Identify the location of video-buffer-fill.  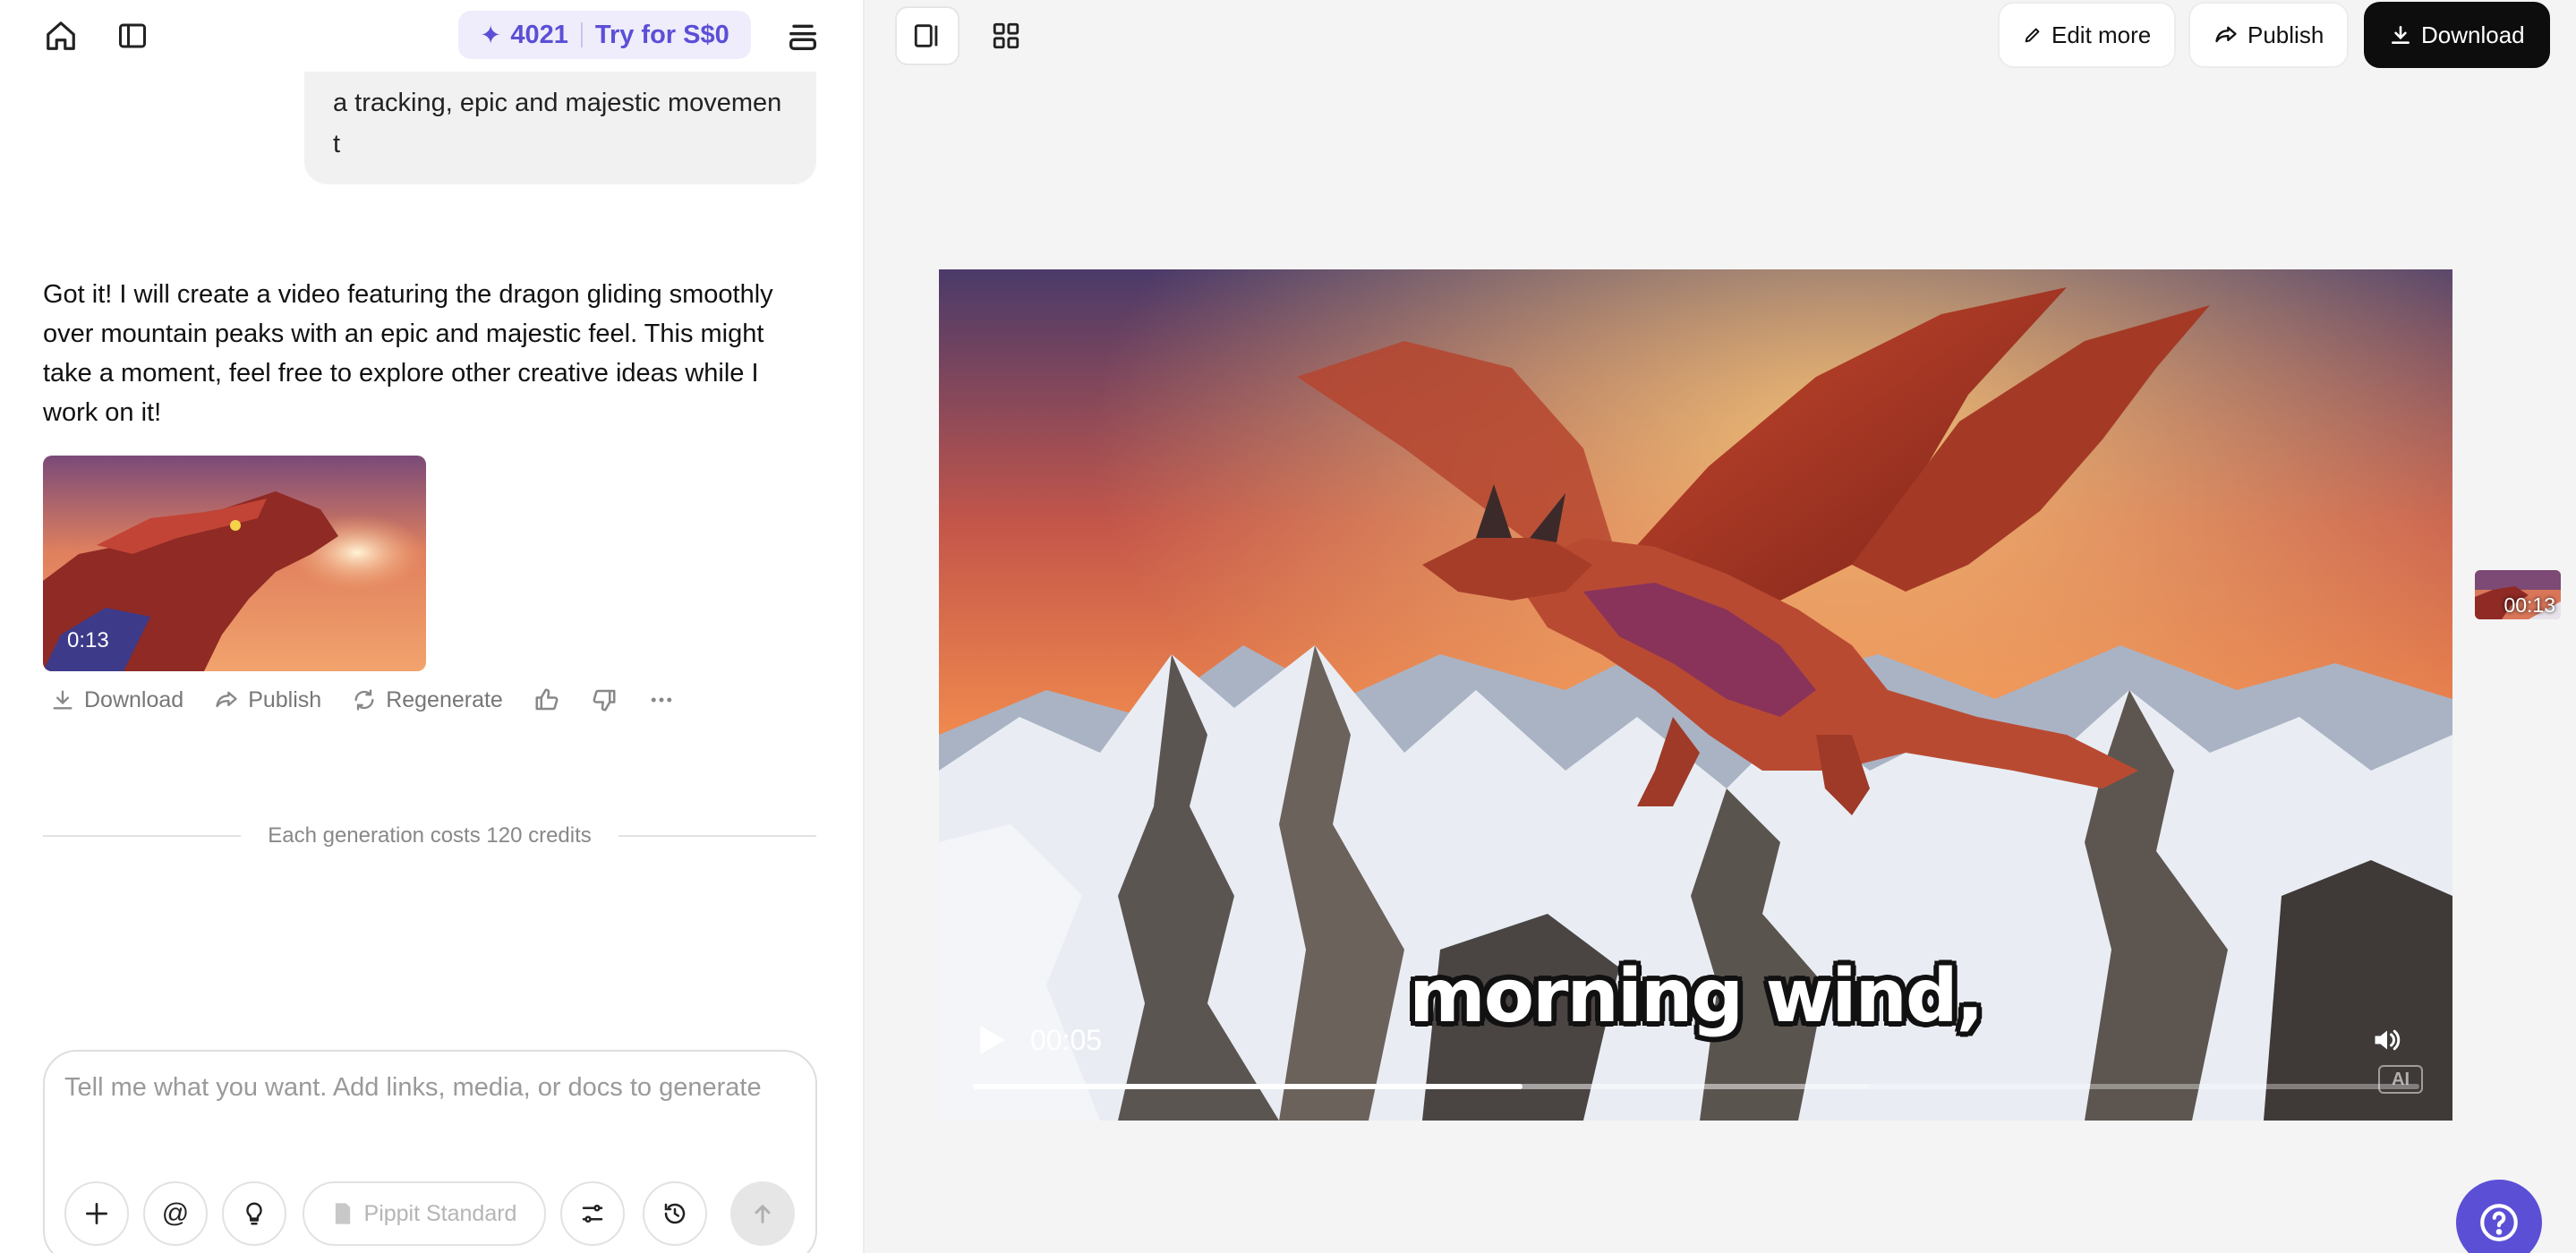
(1421, 1086).